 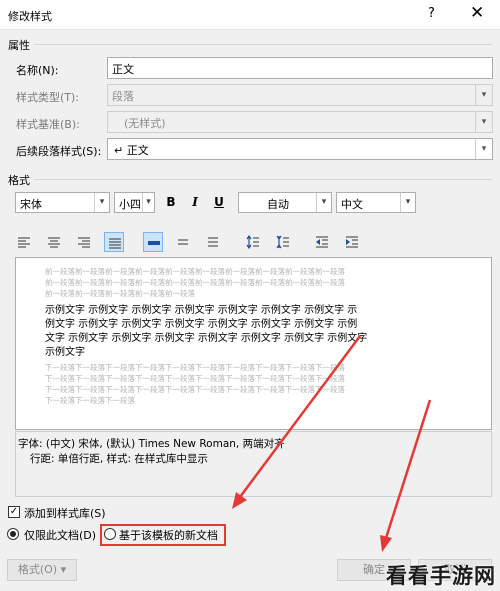 I want to click on annotation-arrows, so click(x=332, y=443).